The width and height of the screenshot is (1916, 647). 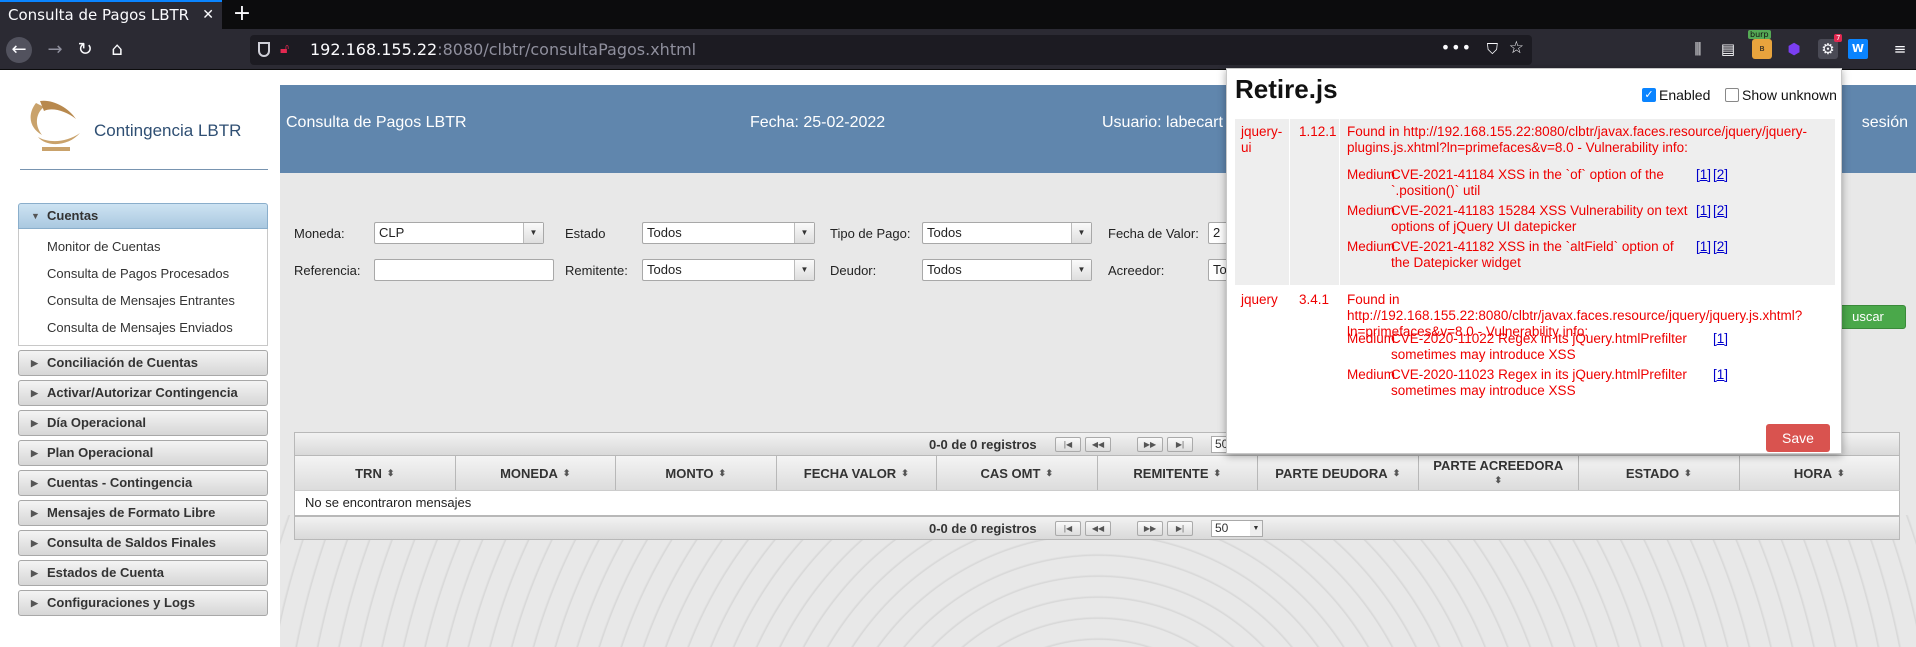 What do you see at coordinates (143, 573) in the screenshot?
I see `menu-header-estados-cuenta: ▶ Estados de Cuenta` at bounding box center [143, 573].